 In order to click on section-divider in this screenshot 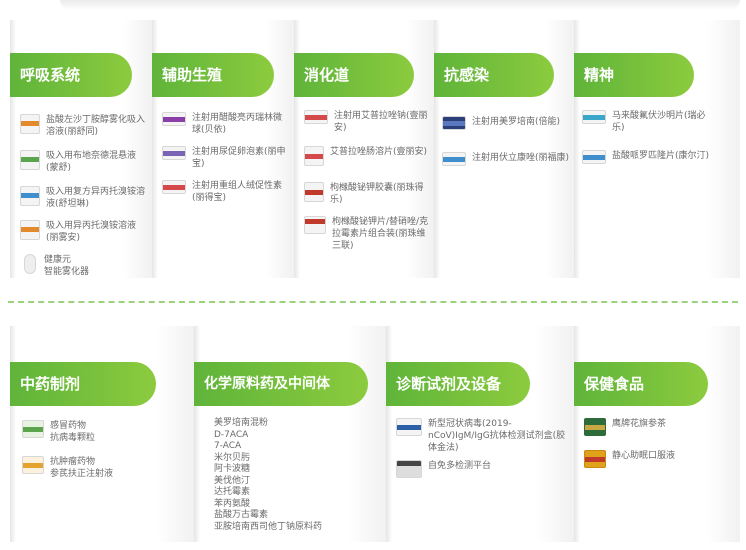, I will do `click(373, 302)`.